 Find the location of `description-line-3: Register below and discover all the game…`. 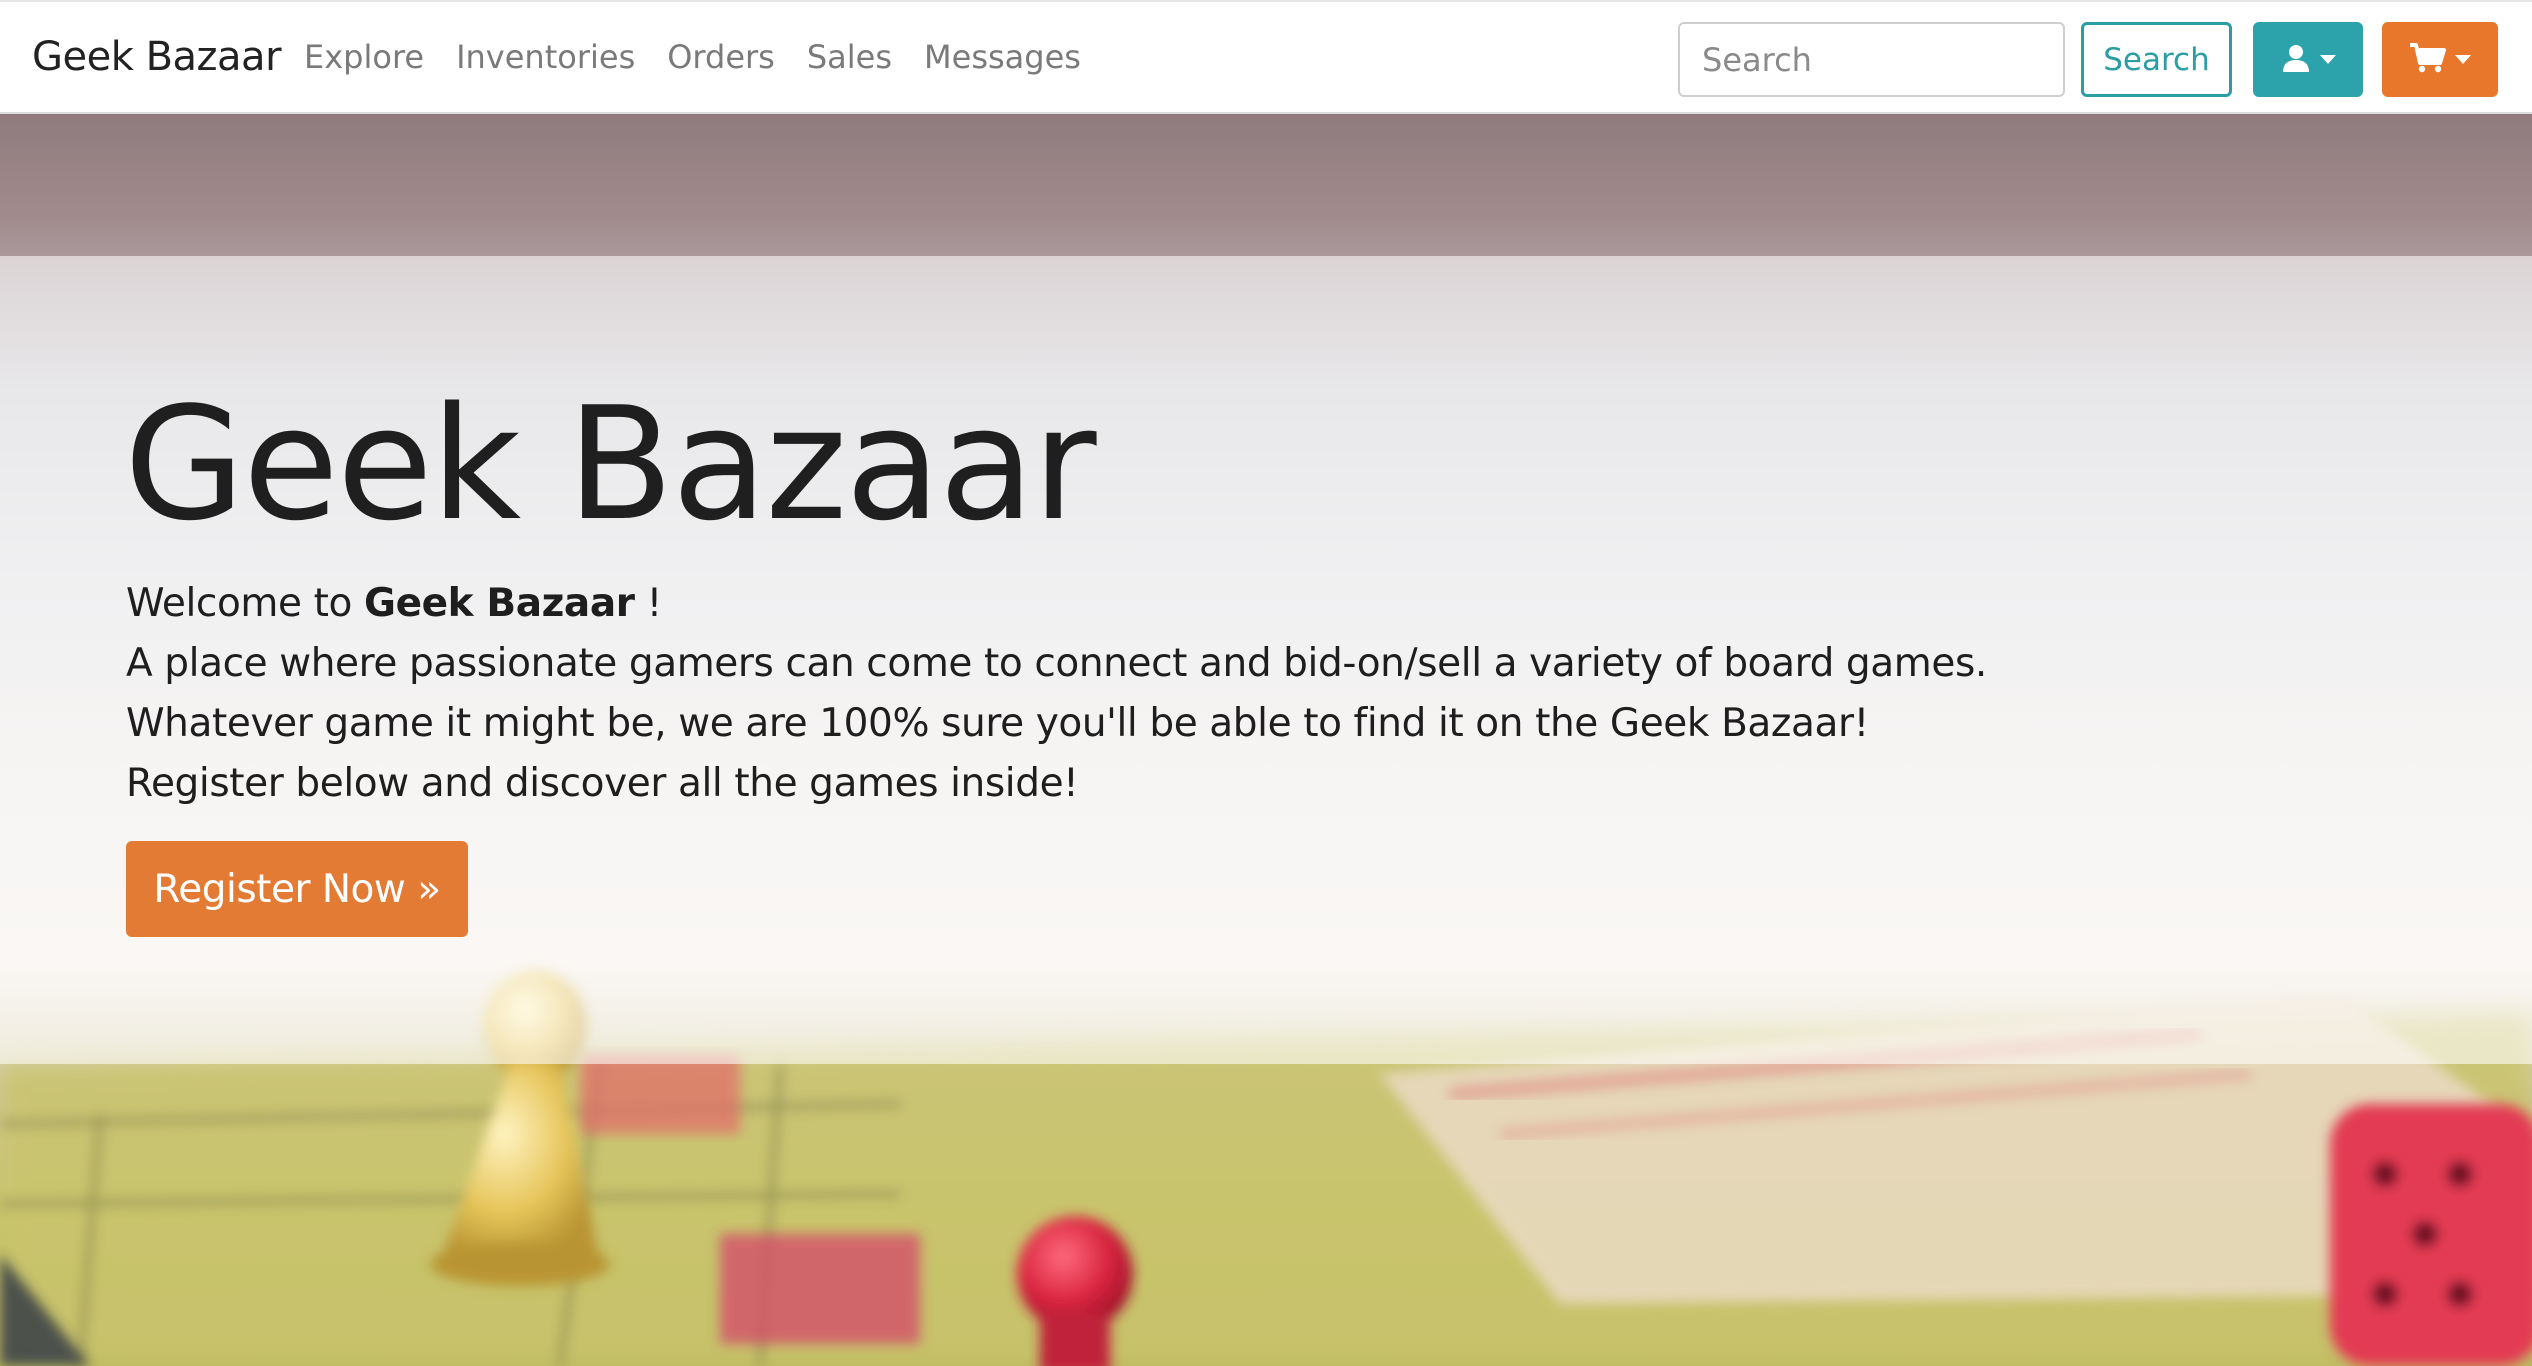

description-line-3: Register below and discover all the game… is located at coordinates (602, 783).